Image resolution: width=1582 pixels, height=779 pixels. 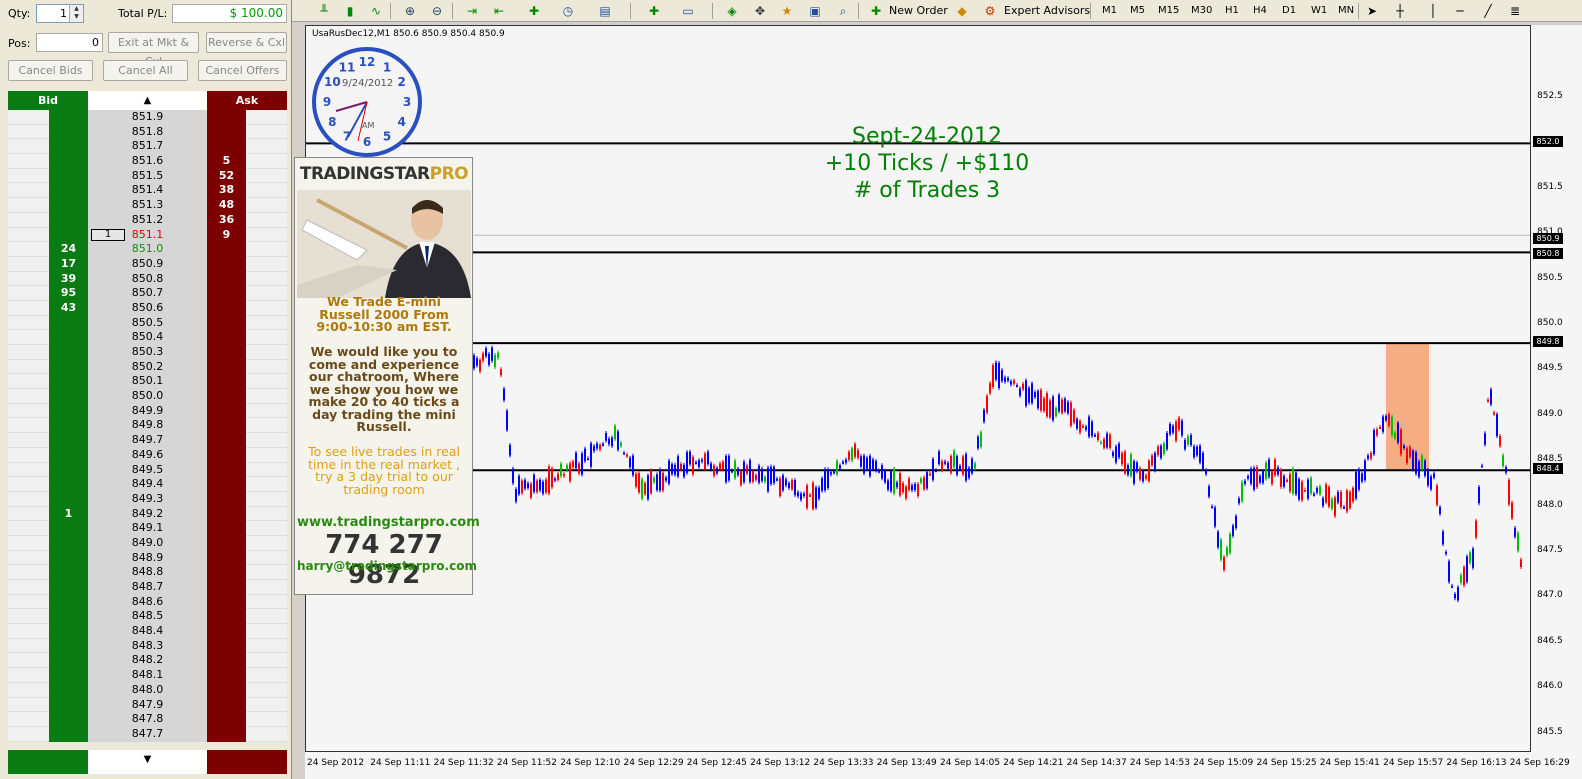 What do you see at coordinates (918, 11) in the screenshot?
I see `new-order-button: New Order` at bounding box center [918, 11].